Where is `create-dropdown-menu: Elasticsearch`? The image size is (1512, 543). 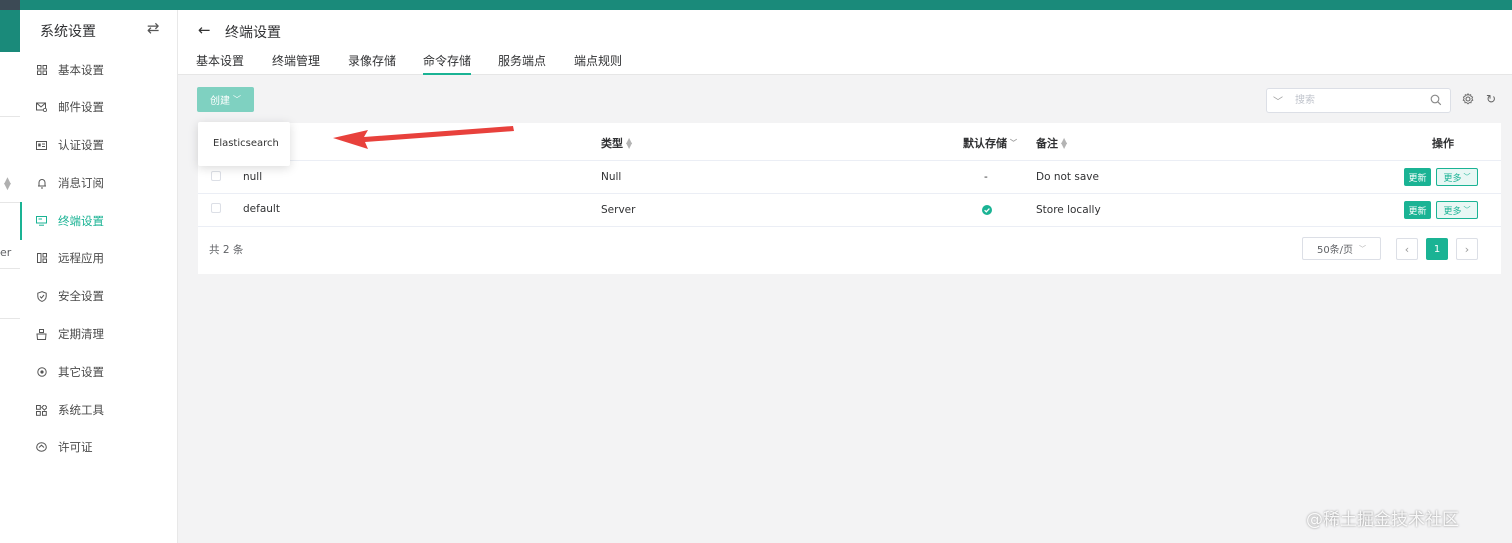 create-dropdown-menu: Elasticsearch is located at coordinates (244, 144).